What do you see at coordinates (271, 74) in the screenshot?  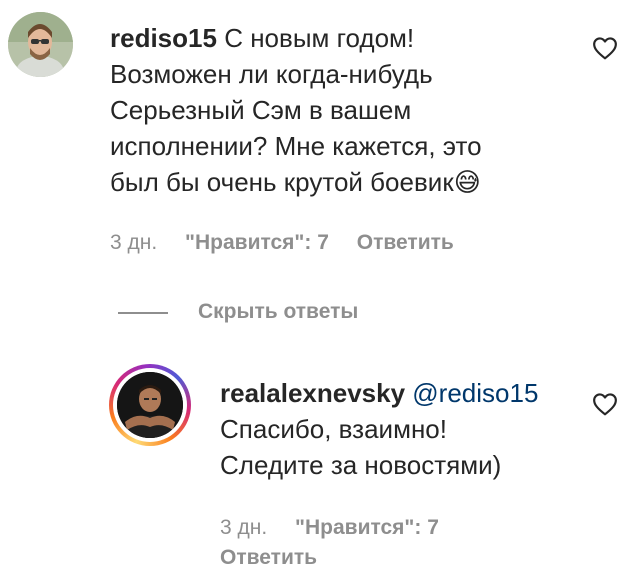 I see `comment-text-line: Возможен ли когда-нибудь` at bounding box center [271, 74].